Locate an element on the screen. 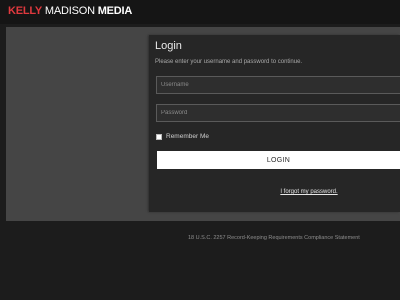 The height and width of the screenshot is (300, 400). logo-madison: MADISON is located at coordinates (68, 11).